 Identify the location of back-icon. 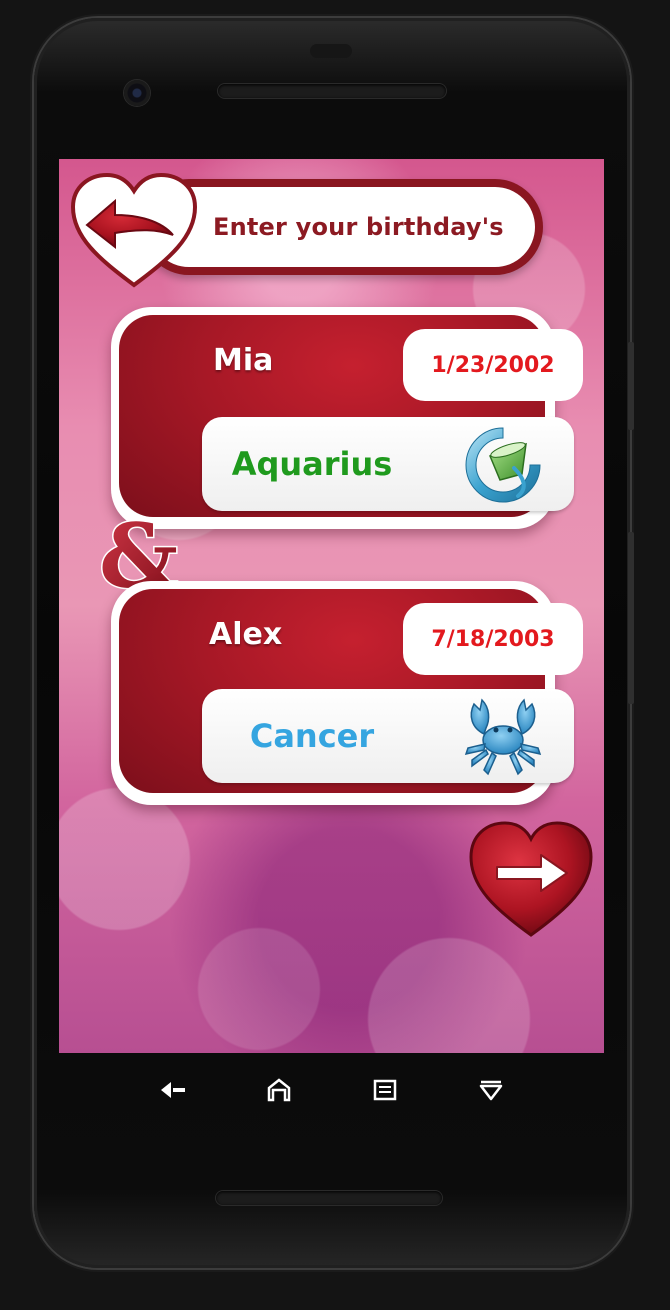
(173, 1090).